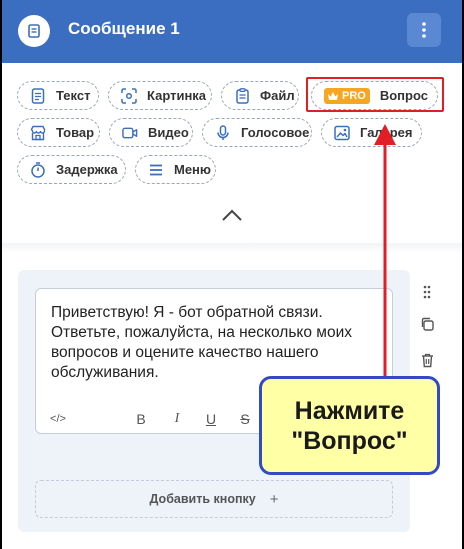 The image size is (464, 549). I want to click on instruction-callout: Нажмите "Вопрос", so click(349, 425).